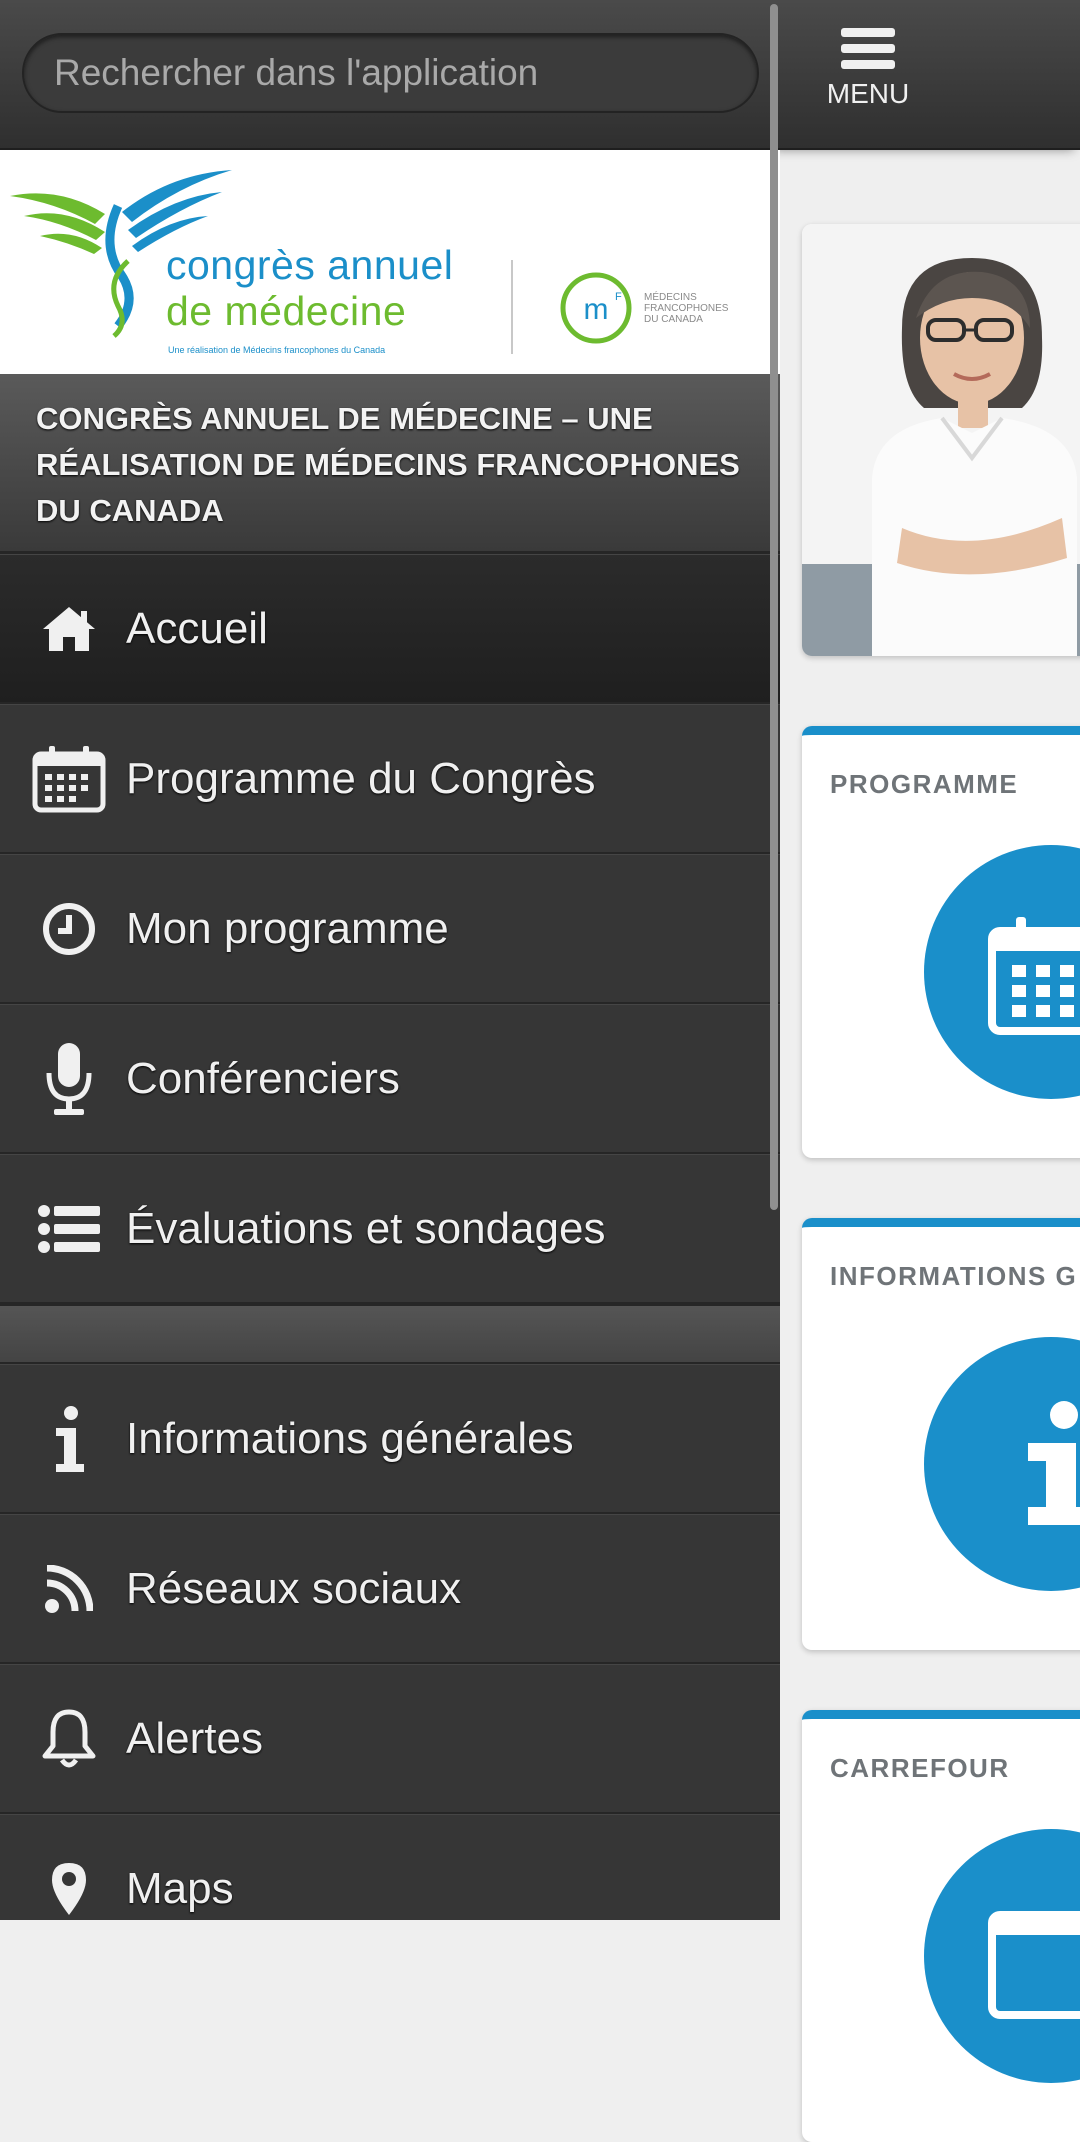 The image size is (1080, 2142). What do you see at coordinates (263, 1078) in the screenshot?
I see `menu-item-label: Conférenciers` at bounding box center [263, 1078].